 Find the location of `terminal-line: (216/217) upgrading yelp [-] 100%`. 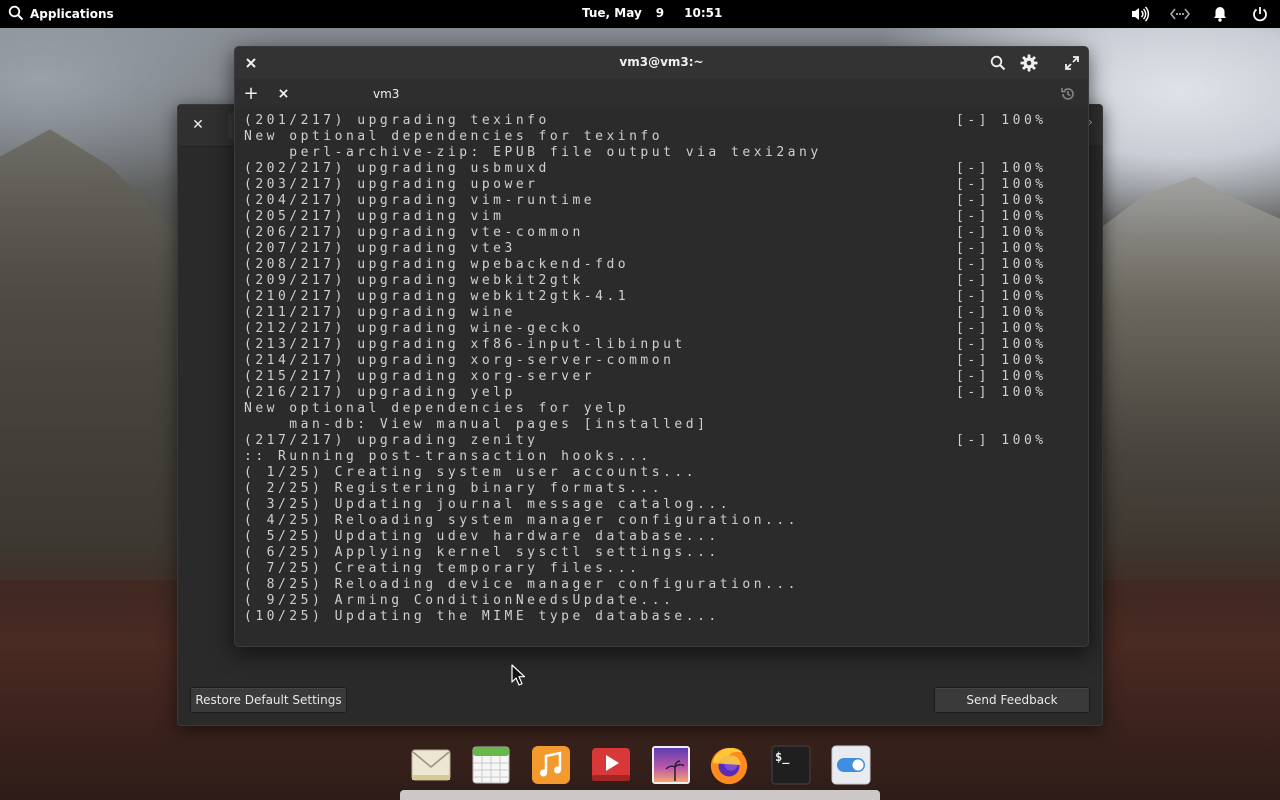

terminal-line: (216/217) upgrading yelp [-] 100% is located at coordinates (666, 393).